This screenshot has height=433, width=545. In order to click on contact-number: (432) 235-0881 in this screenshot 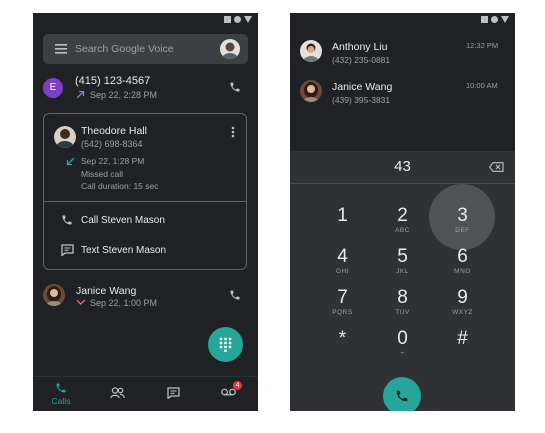, I will do `click(361, 60)`.